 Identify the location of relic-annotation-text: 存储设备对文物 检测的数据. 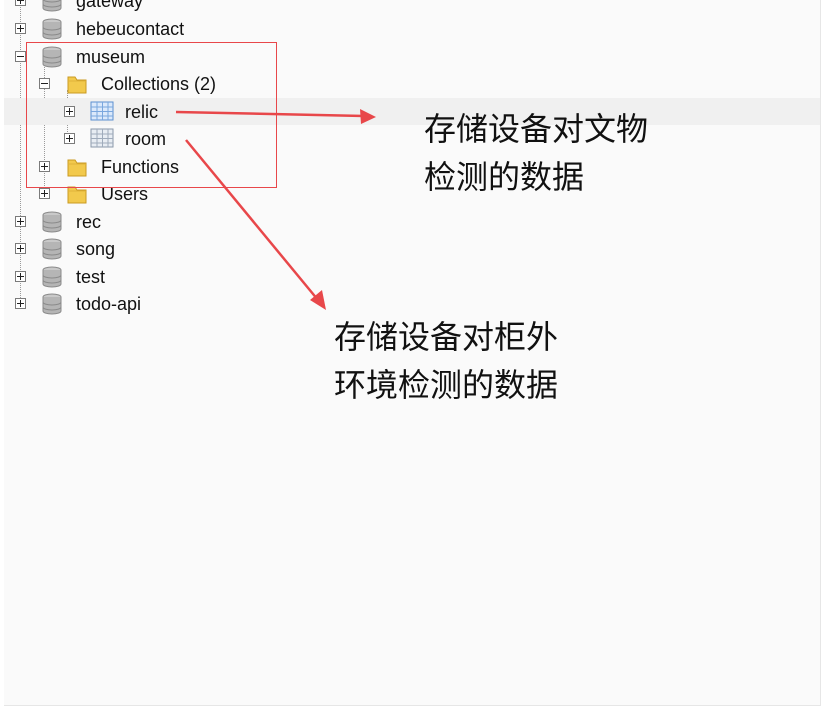
(536, 153).